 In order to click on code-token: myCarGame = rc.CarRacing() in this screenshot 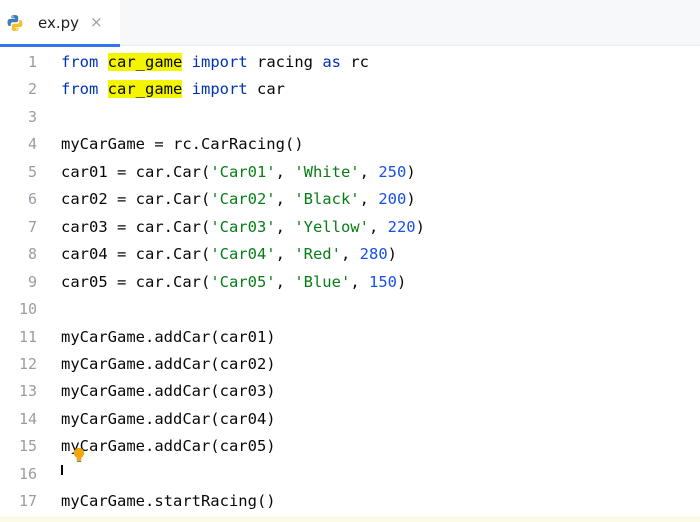, I will do `click(182, 144)`.